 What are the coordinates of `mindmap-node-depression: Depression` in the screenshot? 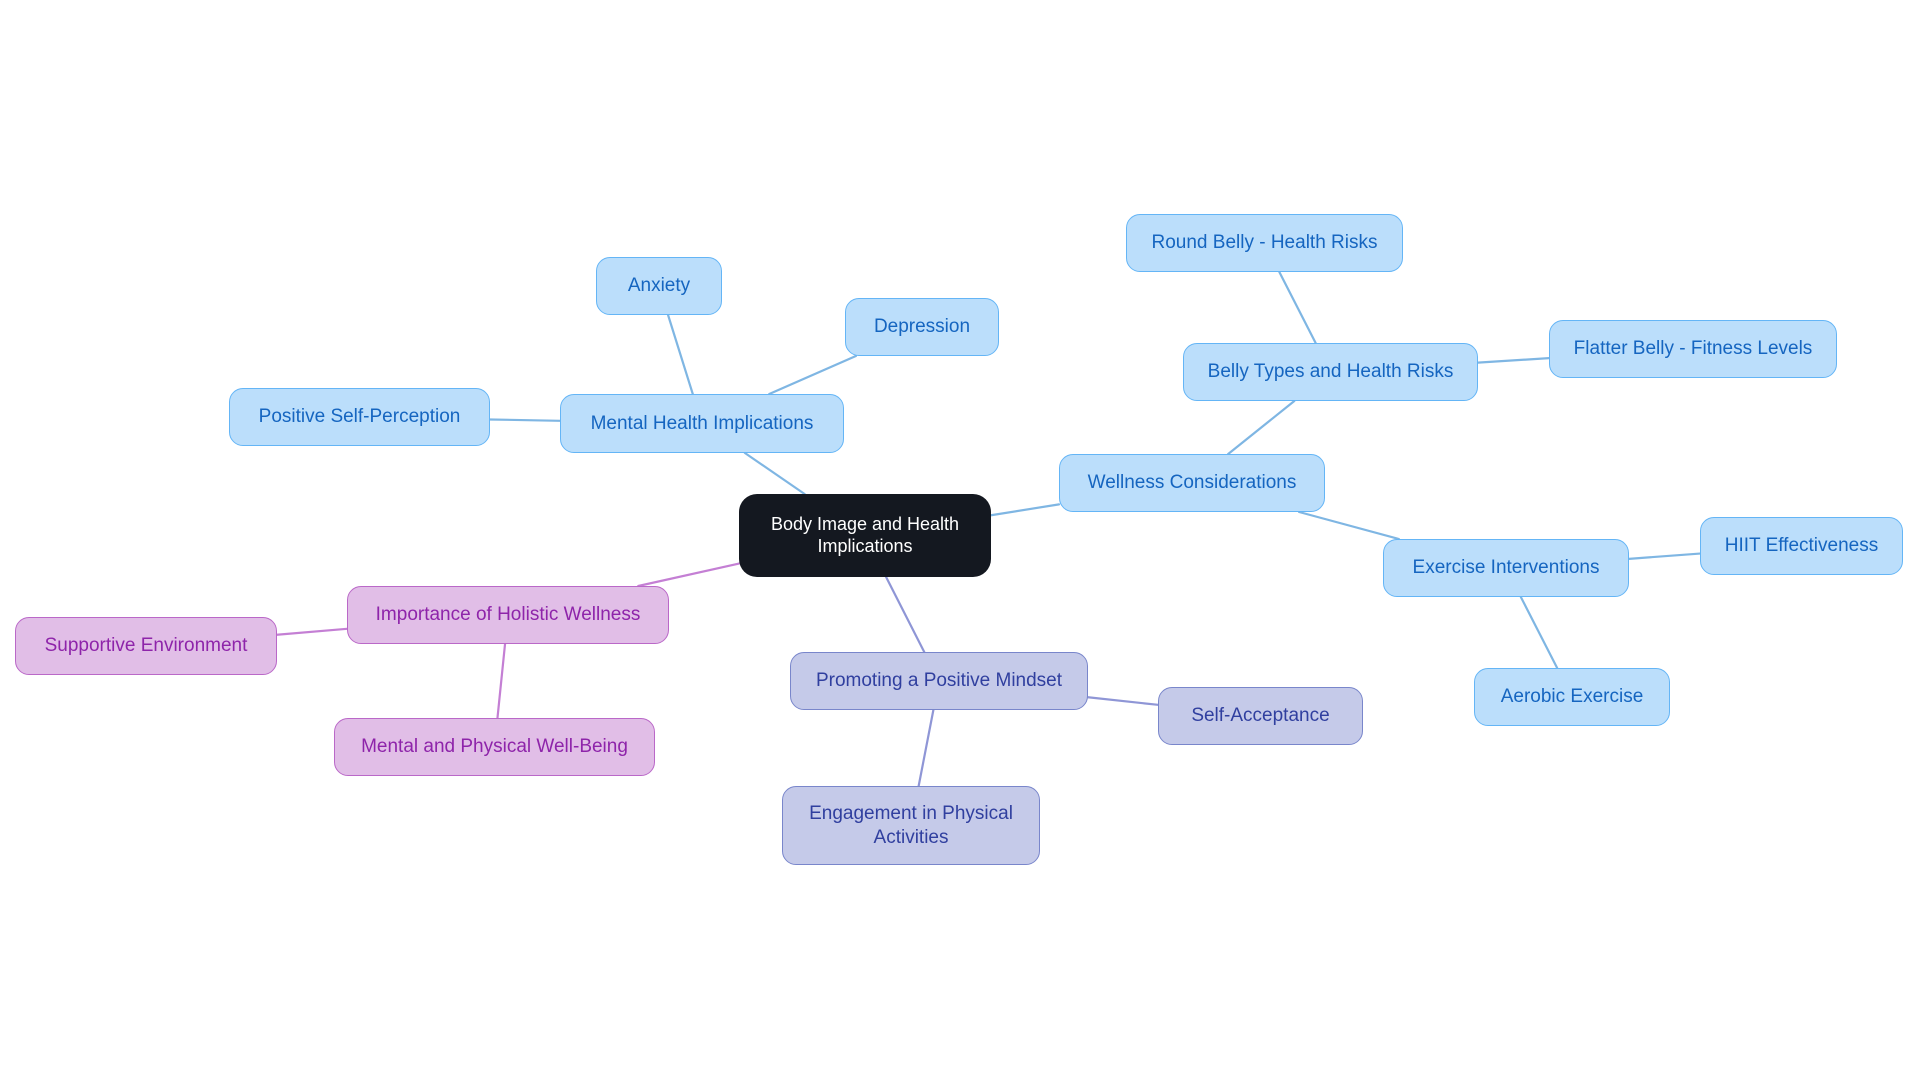 It's located at (922, 327).